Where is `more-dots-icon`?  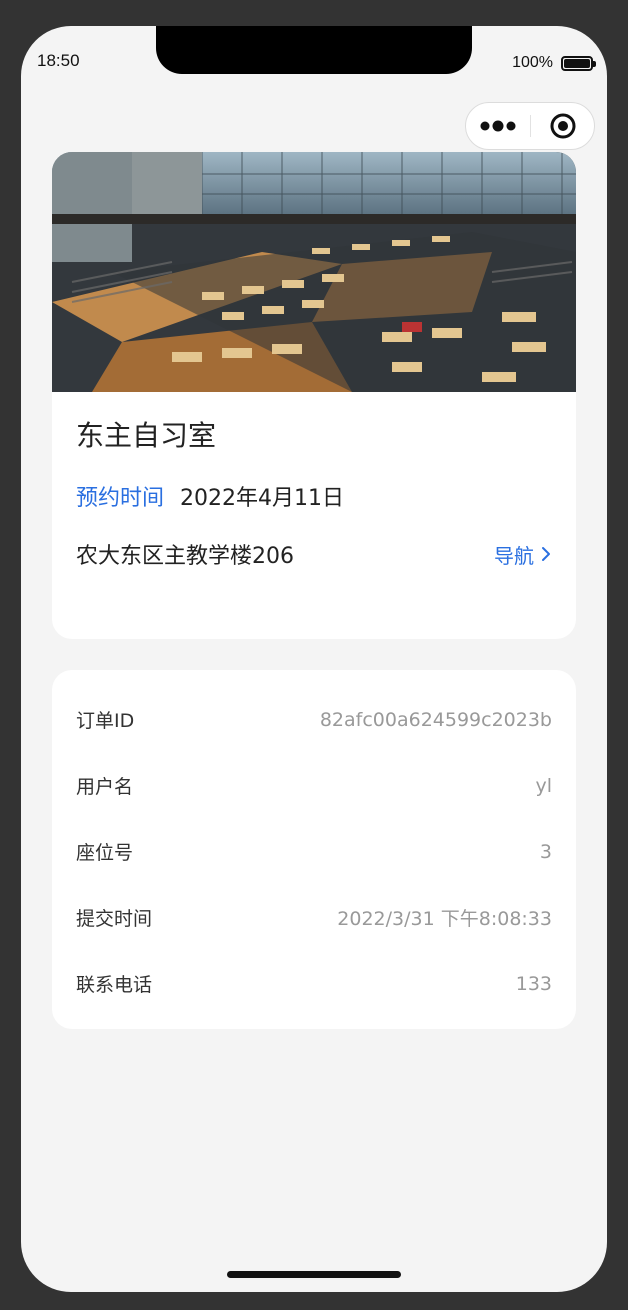
more-dots-icon is located at coordinates (498, 126).